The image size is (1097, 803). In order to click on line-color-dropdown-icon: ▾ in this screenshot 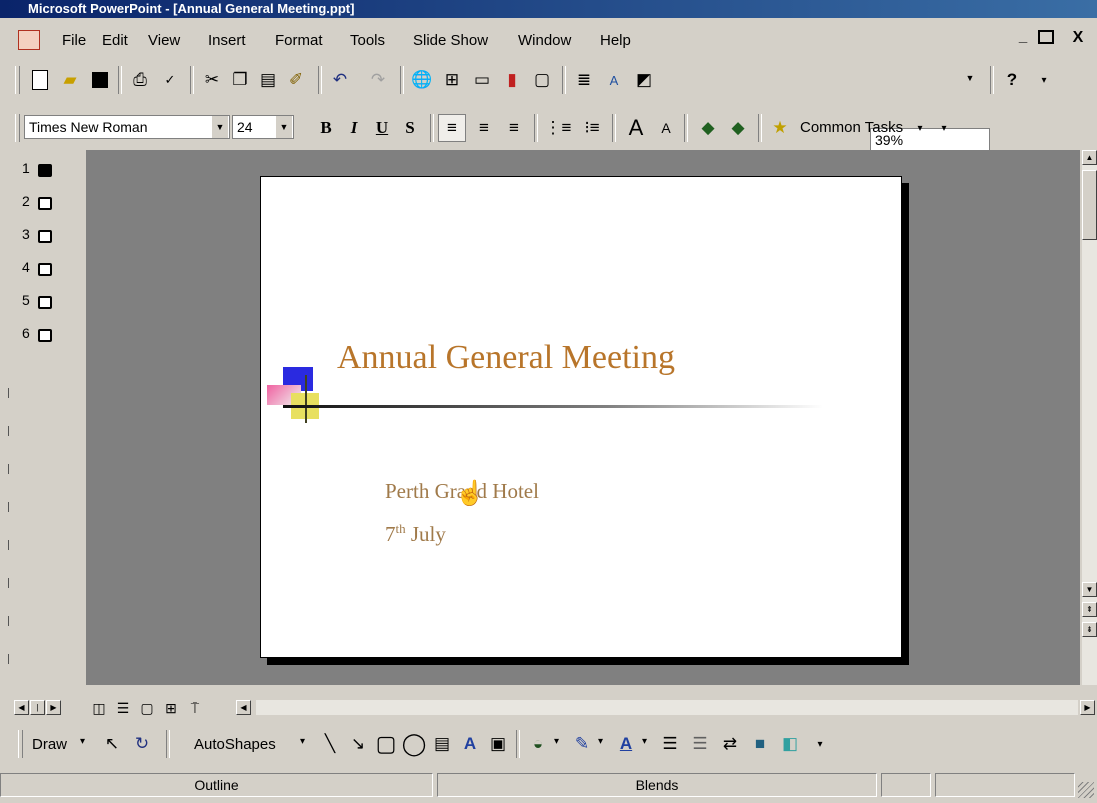, I will do `click(600, 741)`.